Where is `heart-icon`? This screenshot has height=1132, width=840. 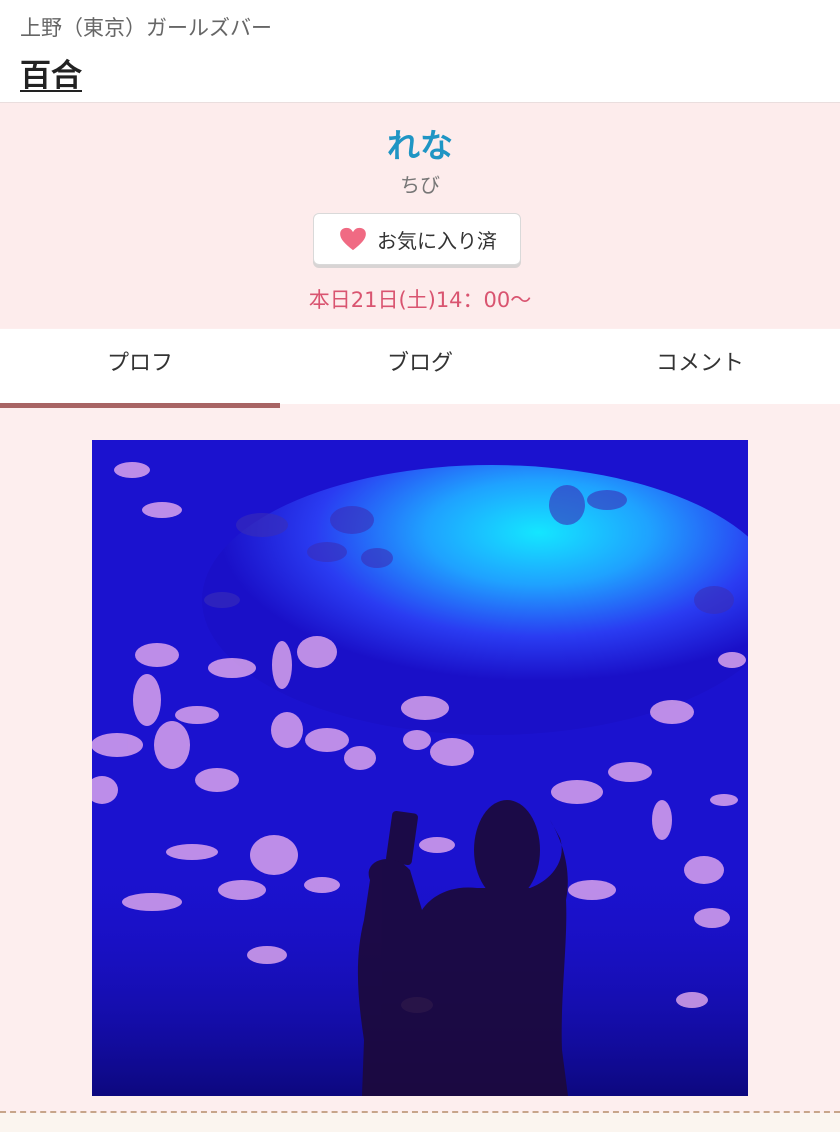 heart-icon is located at coordinates (353, 239).